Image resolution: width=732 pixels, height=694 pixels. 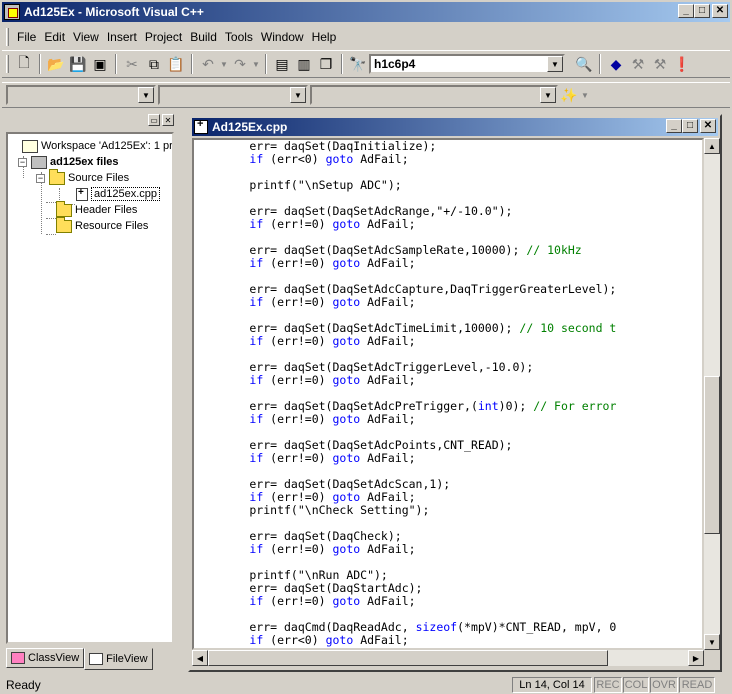 What do you see at coordinates (569, 95) in the screenshot?
I see `wizard-action-button: ✨` at bounding box center [569, 95].